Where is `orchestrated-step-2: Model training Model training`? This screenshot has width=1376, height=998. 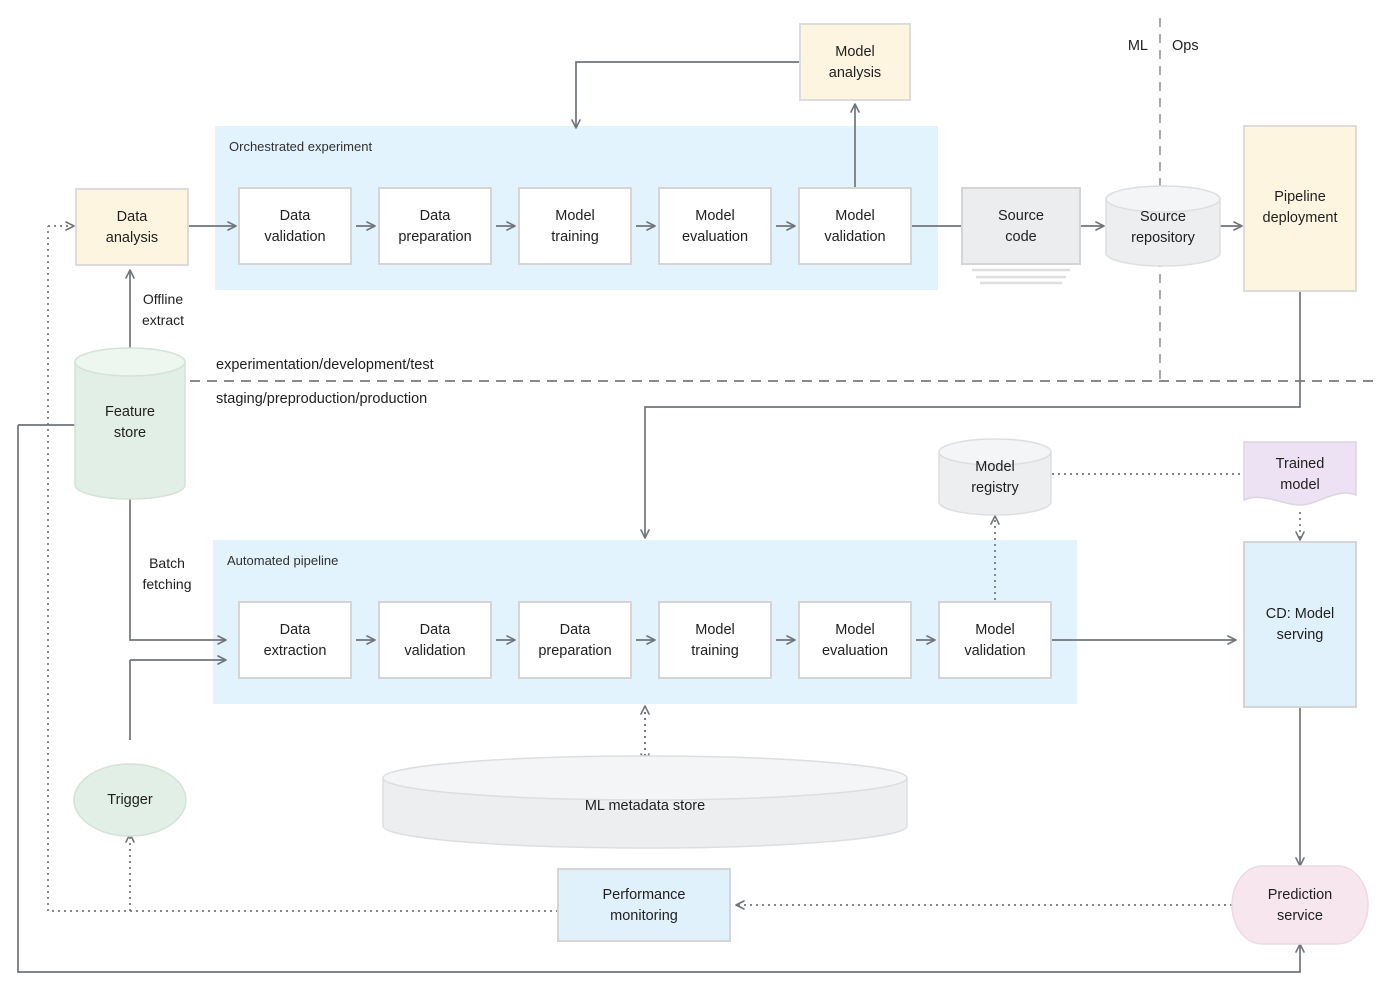
orchestrated-step-2: Model training Model training is located at coordinates (575, 226).